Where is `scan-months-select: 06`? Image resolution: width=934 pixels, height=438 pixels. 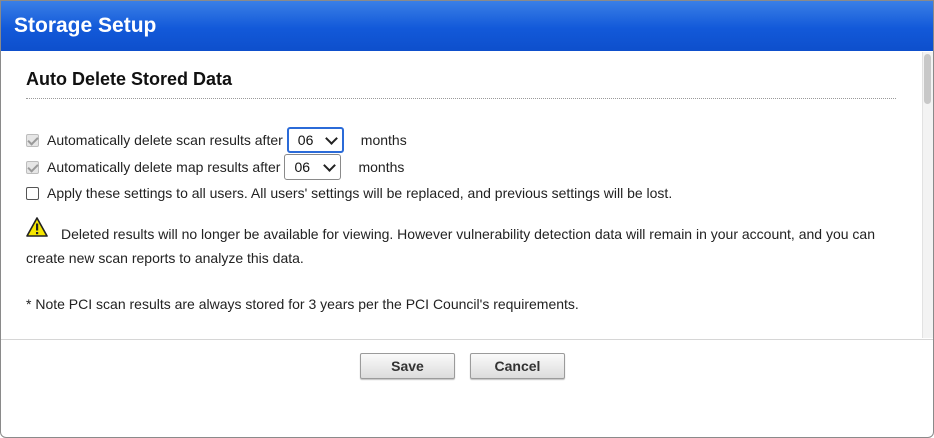 scan-months-select: 06 is located at coordinates (315, 140).